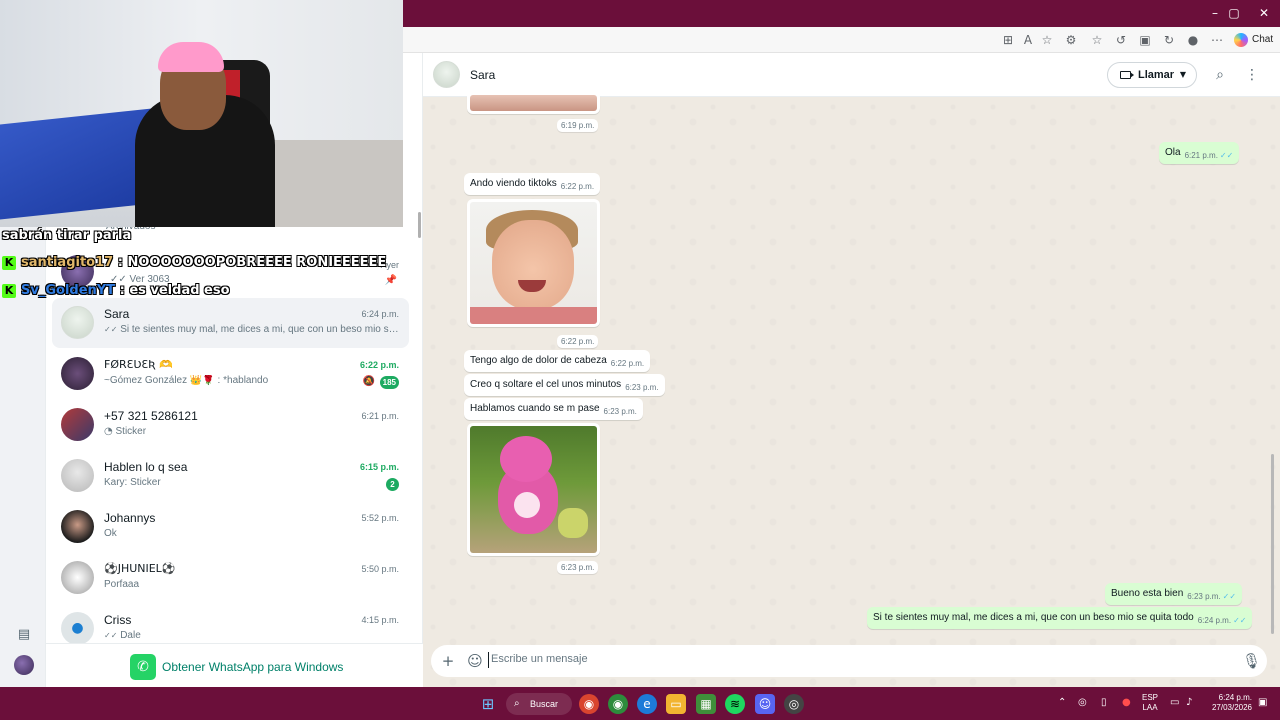 The image size is (1280, 720). What do you see at coordinates (849, 661) in the screenshot?
I see `message-composer: + ☺ Escribe un mensaje 🎙` at bounding box center [849, 661].